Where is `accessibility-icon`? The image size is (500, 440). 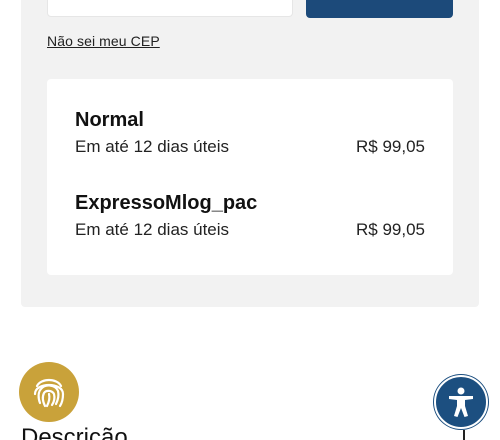
accessibility-icon is located at coordinates (461, 402).